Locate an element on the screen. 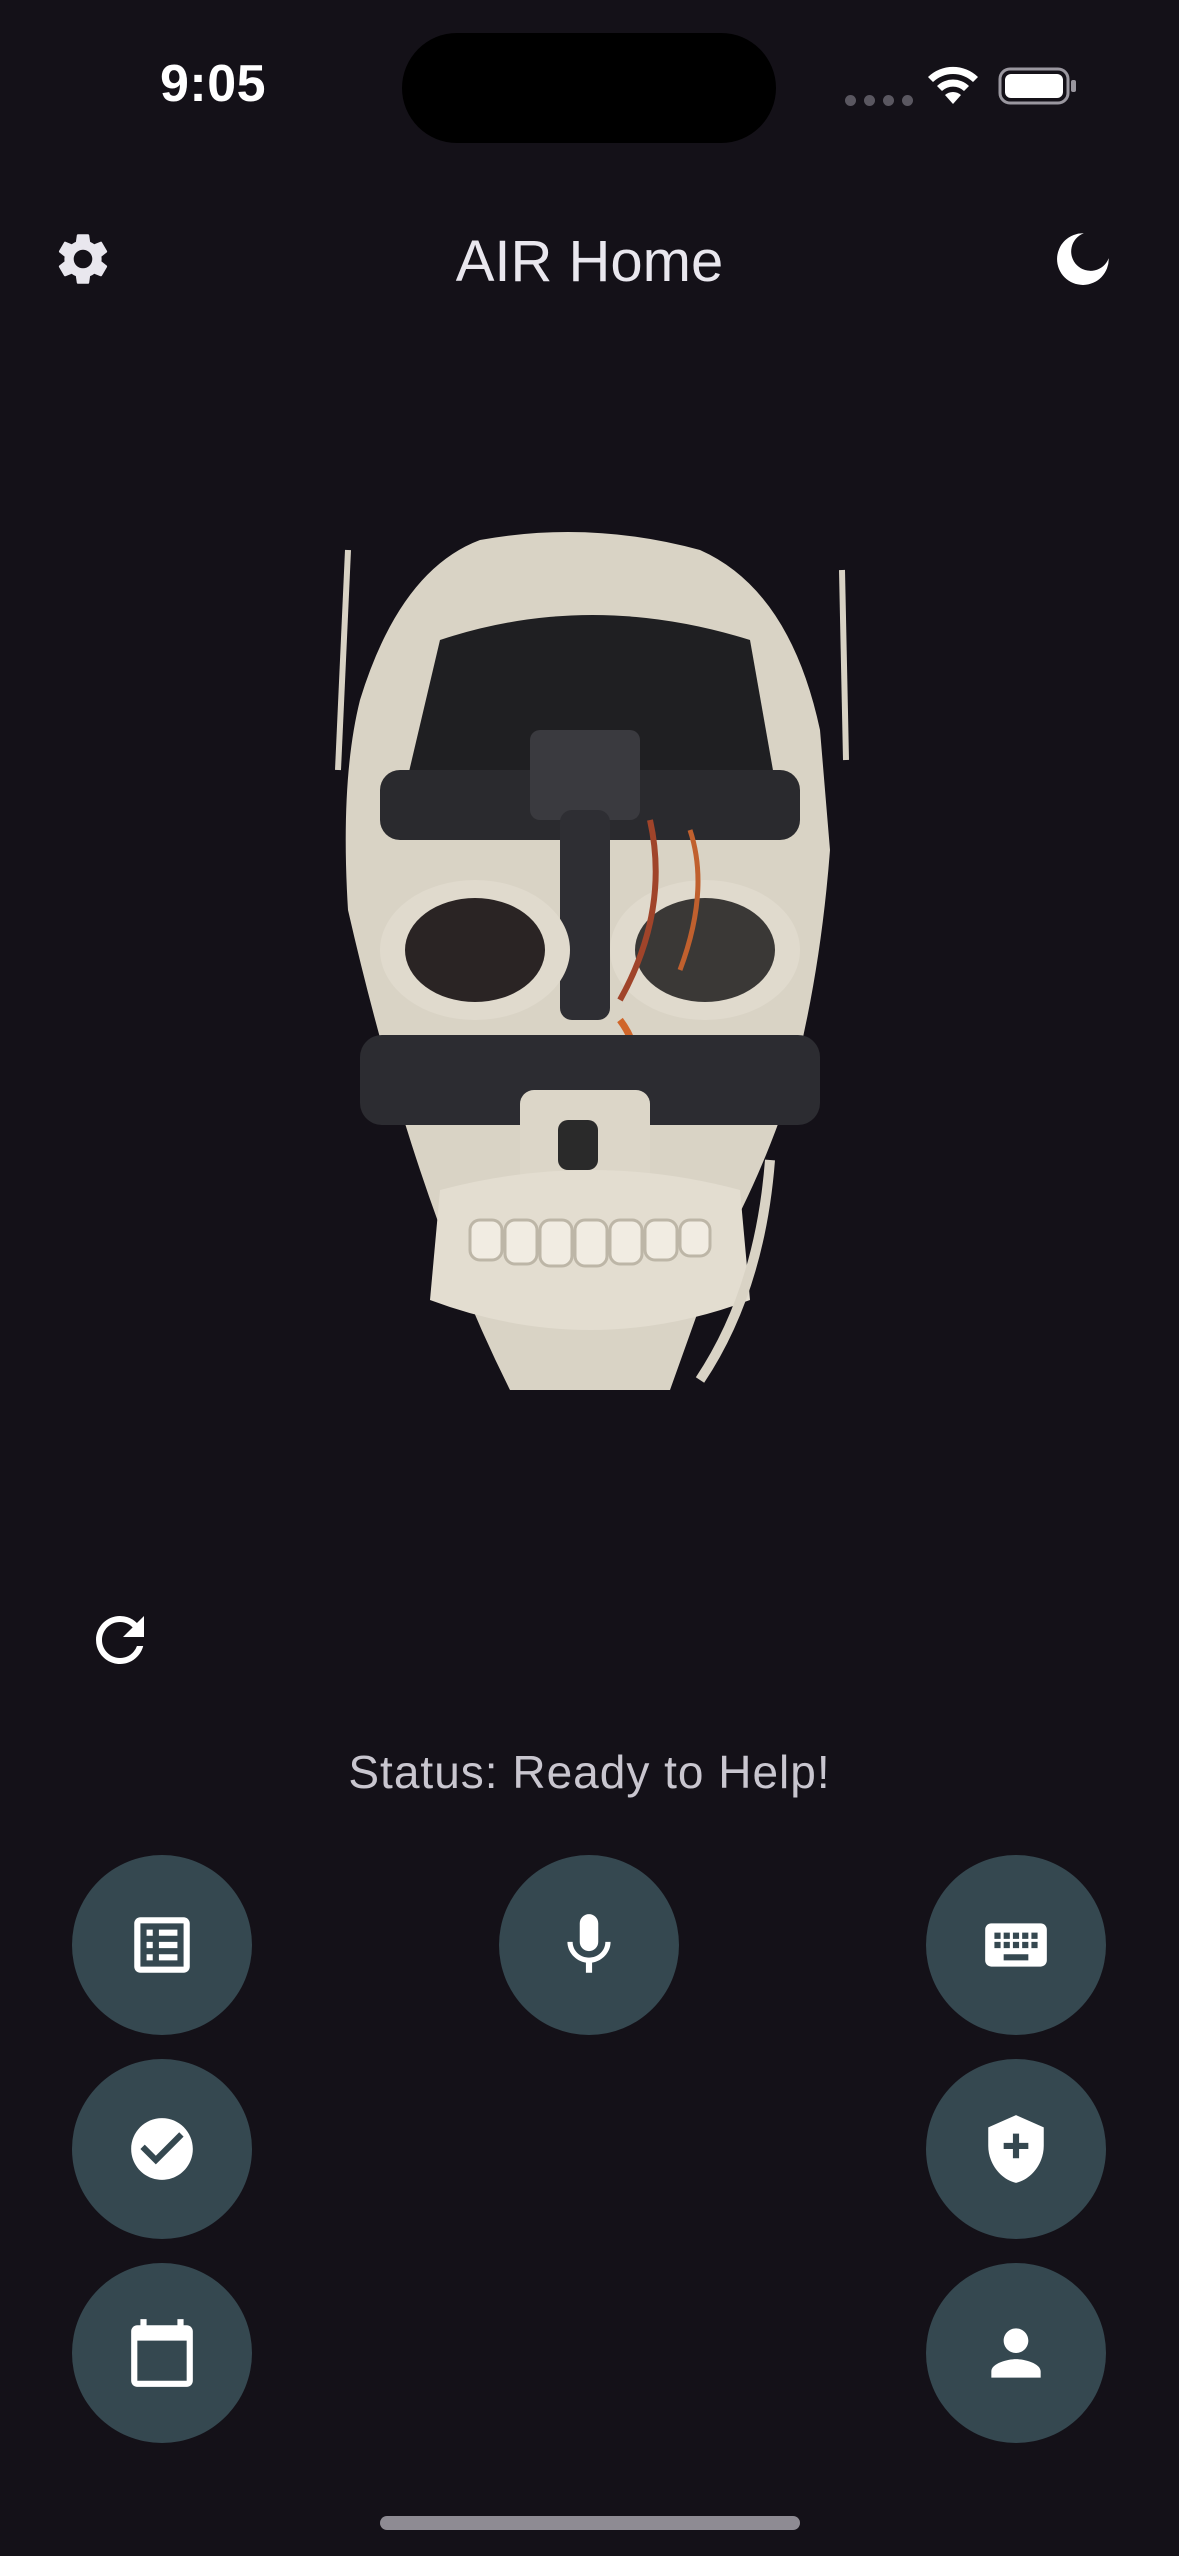 The image size is (1179, 2556). cellular-signal-icon is located at coordinates (879, 100).